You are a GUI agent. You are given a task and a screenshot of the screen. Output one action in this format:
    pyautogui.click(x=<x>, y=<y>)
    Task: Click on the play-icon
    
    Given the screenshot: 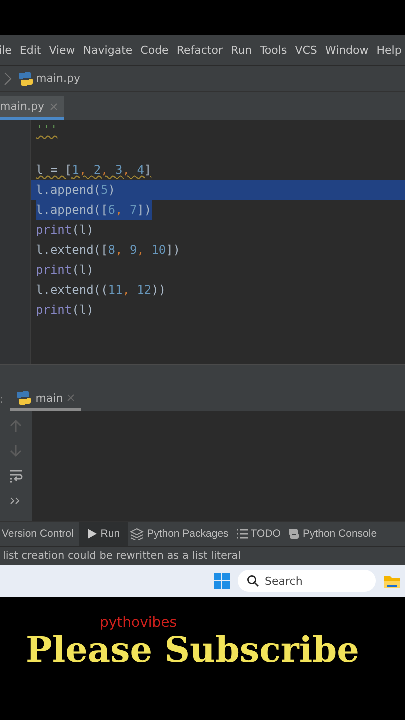 What is the action you would take?
    pyautogui.click(x=92, y=534)
    